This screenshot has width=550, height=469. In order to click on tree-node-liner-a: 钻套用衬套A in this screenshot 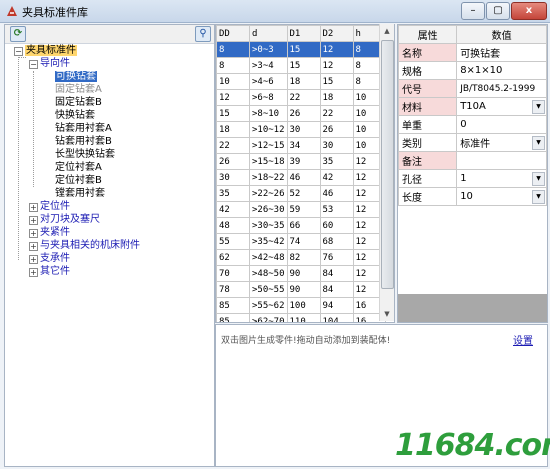, I will do `click(83, 128)`.